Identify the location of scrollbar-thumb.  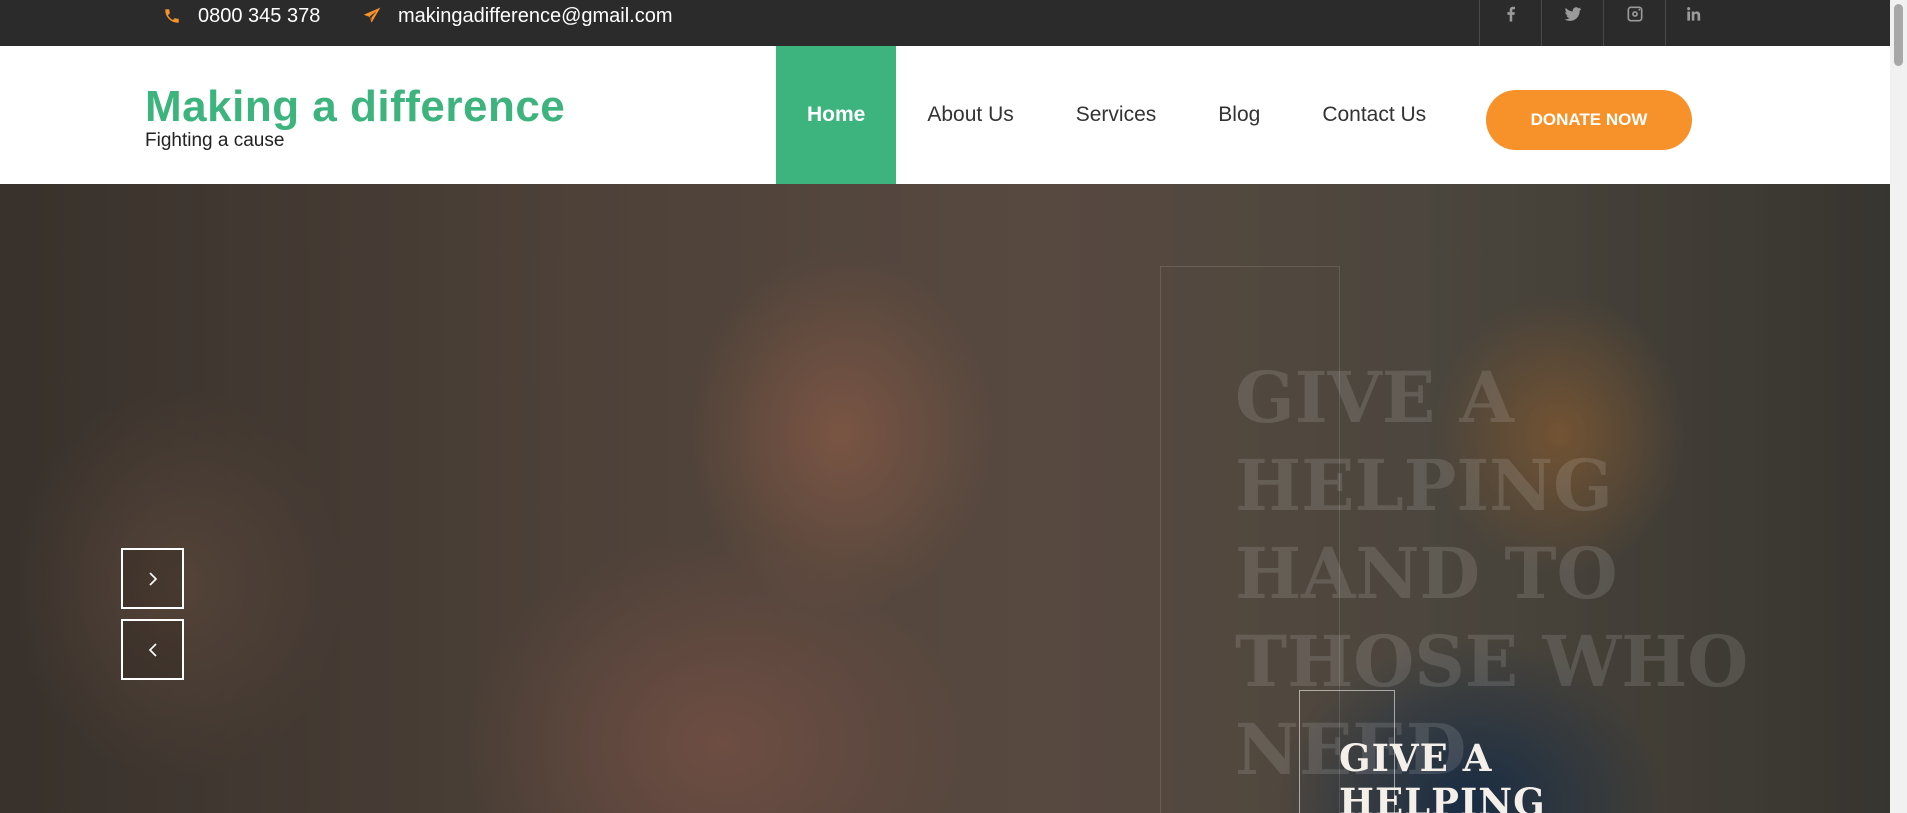
(1898, 35).